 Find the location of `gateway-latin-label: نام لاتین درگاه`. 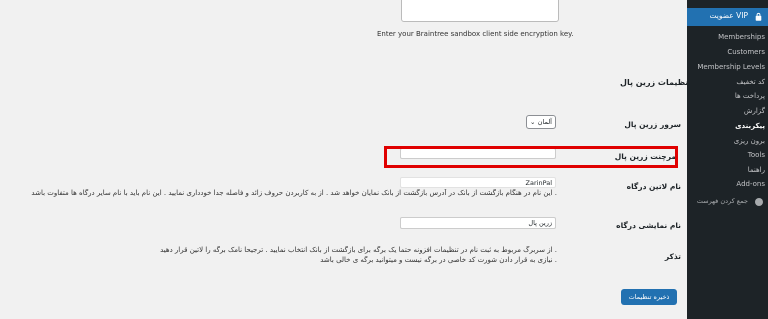

gateway-latin-label: نام لاتین درگاه is located at coordinates (653, 186).